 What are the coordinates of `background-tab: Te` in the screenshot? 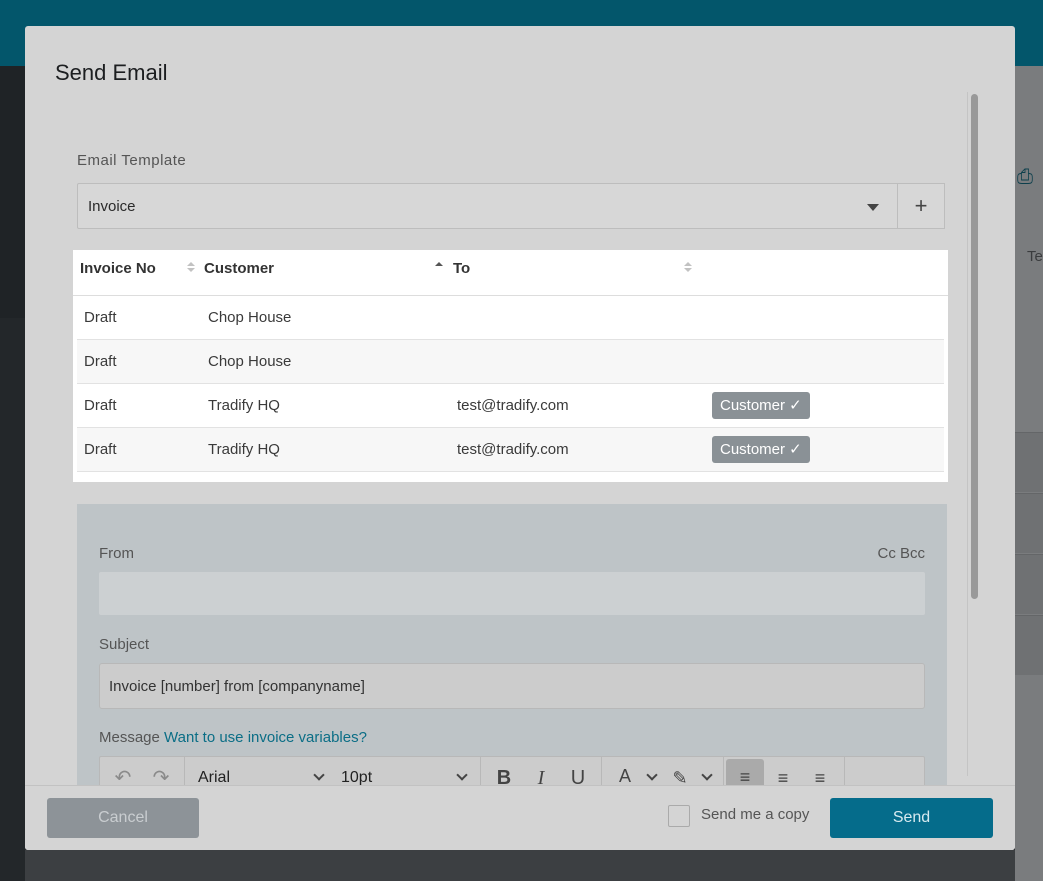 It's located at (1035, 256).